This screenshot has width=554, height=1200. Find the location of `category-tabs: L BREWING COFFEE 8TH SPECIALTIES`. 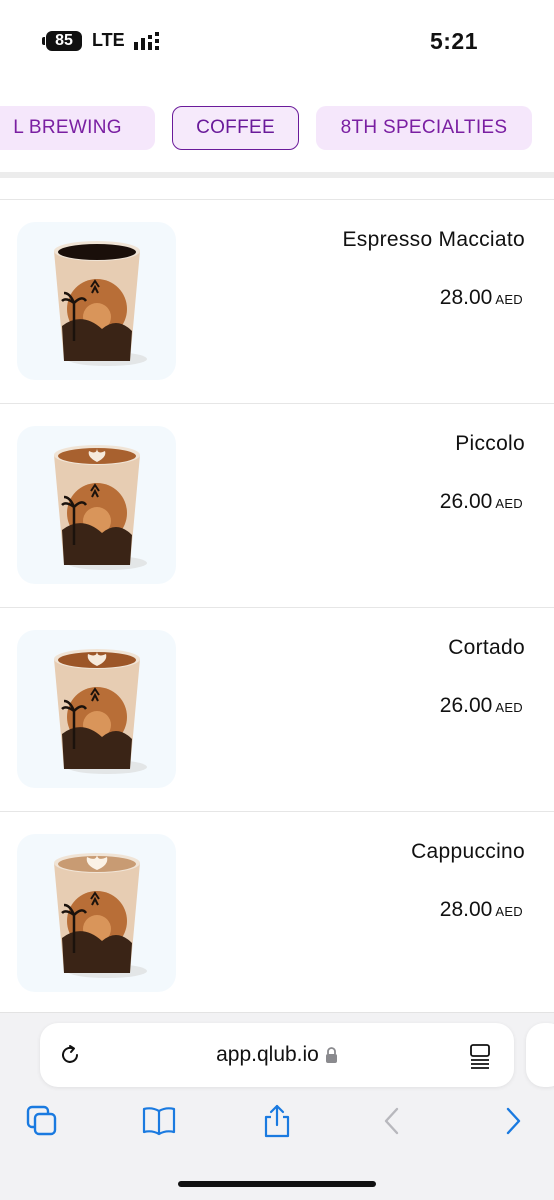

category-tabs: L BREWING COFFEE 8TH SPECIALTIES is located at coordinates (277, 128).